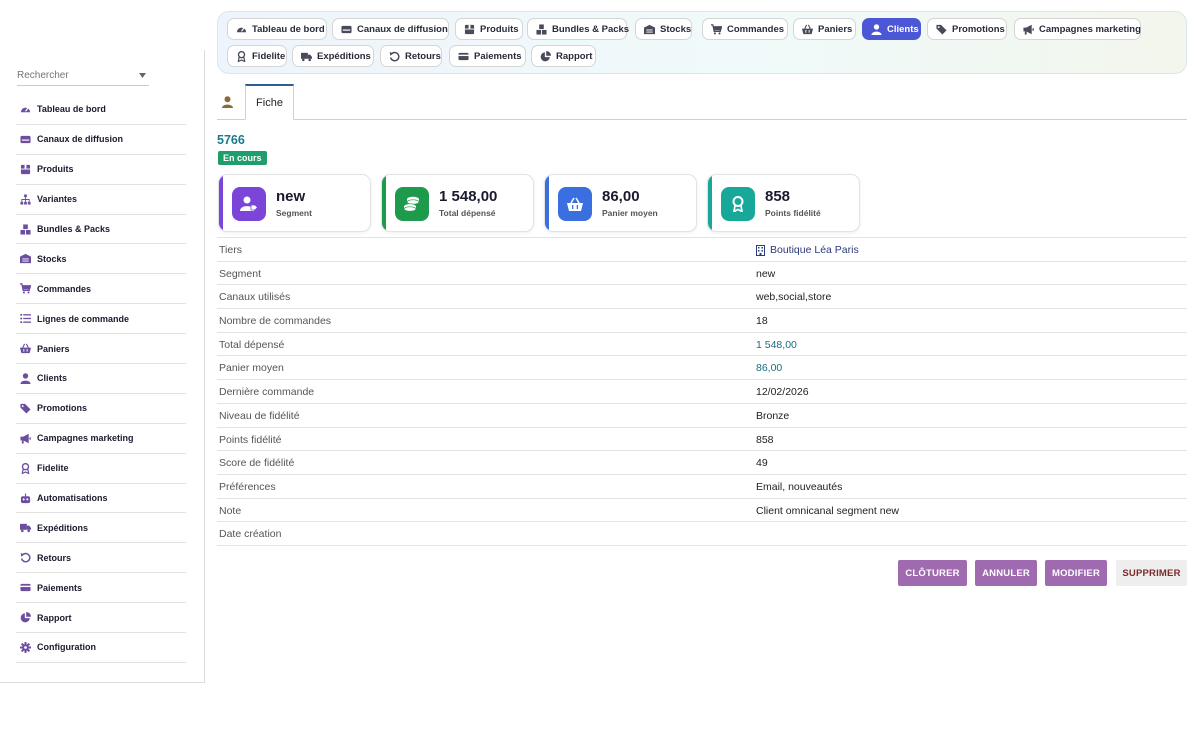 The height and width of the screenshot is (743, 1200). Describe the element at coordinates (676, 29) in the screenshot. I see `tab-label: Stocks` at that location.